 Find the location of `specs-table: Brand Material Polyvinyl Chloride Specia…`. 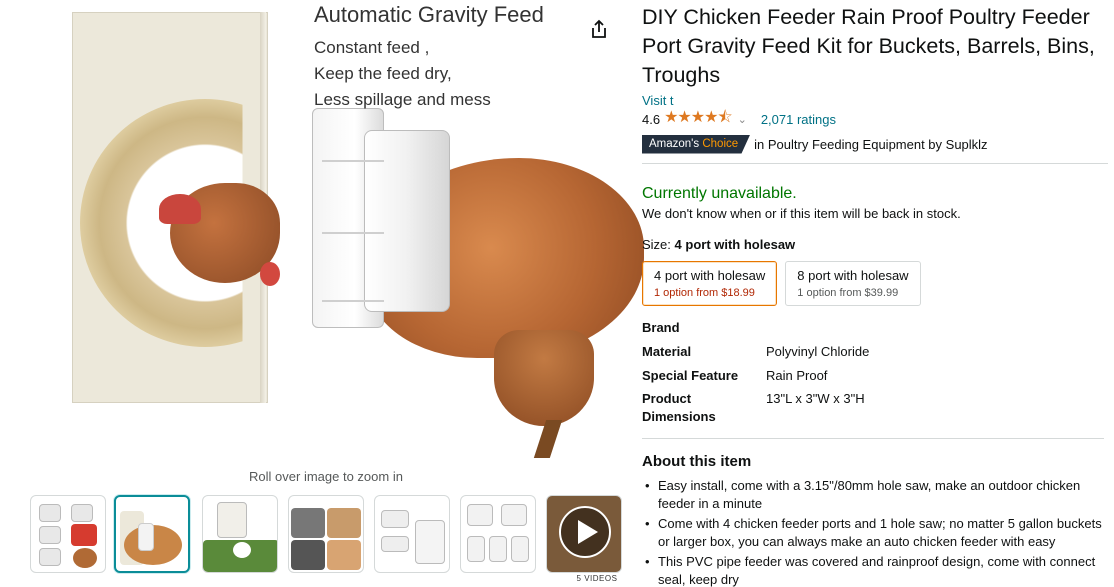

specs-table: Brand Material Polyvinyl Chloride Specia… is located at coordinates (875, 372).